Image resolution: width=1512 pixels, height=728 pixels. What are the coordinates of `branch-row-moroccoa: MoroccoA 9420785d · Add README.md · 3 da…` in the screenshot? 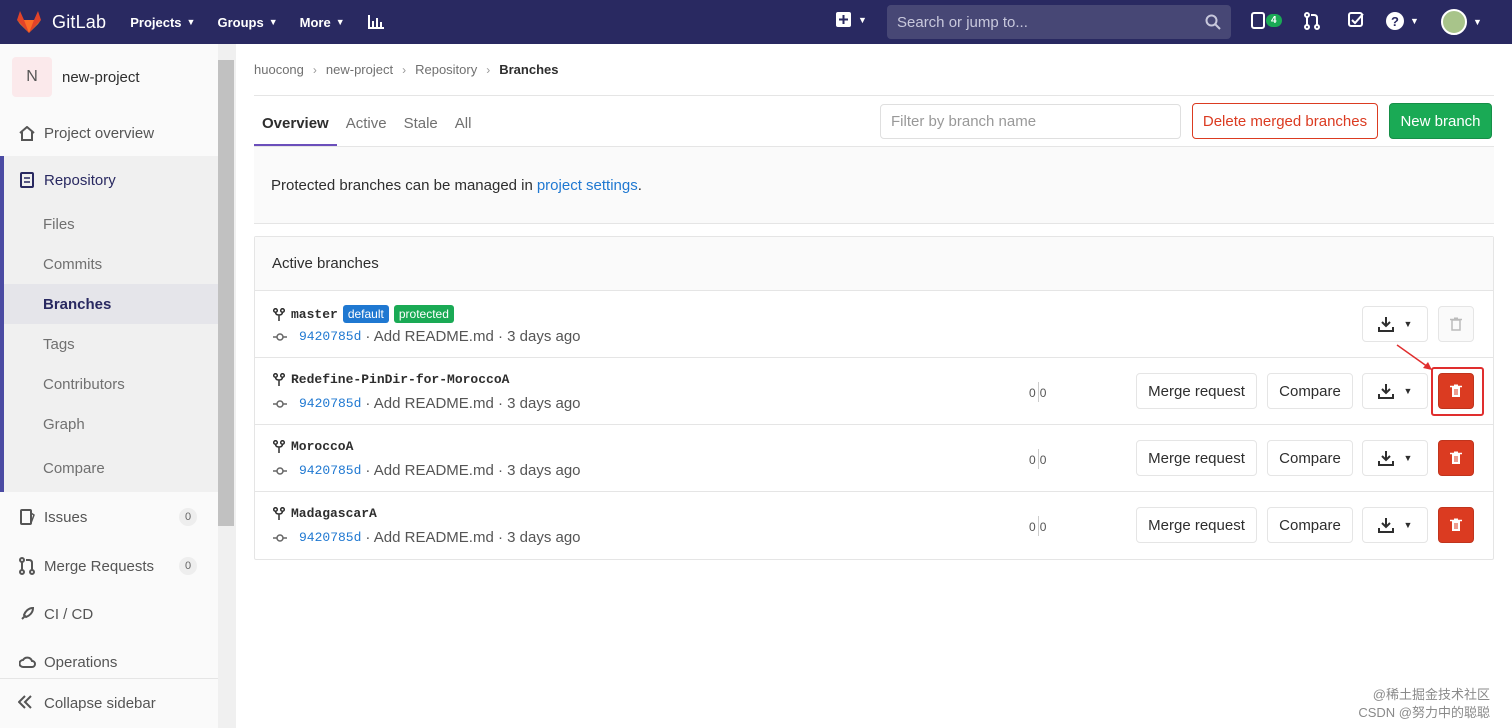 It's located at (874, 458).